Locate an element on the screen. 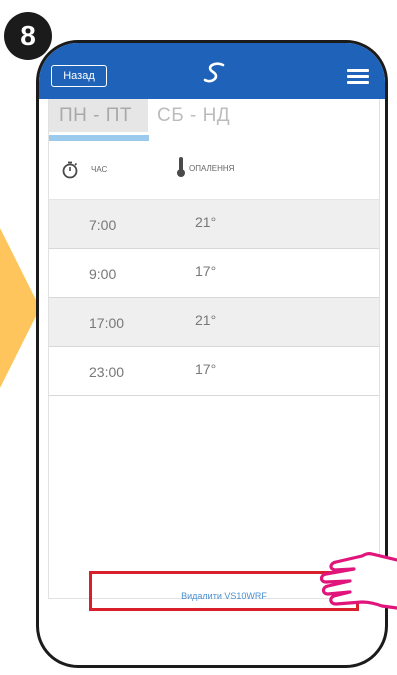 The width and height of the screenshot is (397, 675). tab-weekdays: ПН - ПТ is located at coordinates (98, 115).